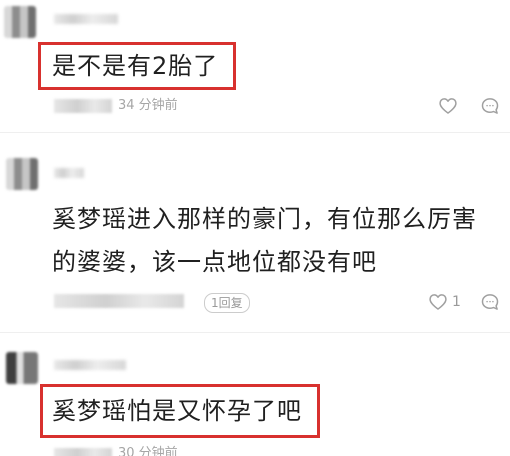  Describe the element at coordinates (135, 66) in the screenshot. I see `comment-text: 是不是有2胎了` at that location.